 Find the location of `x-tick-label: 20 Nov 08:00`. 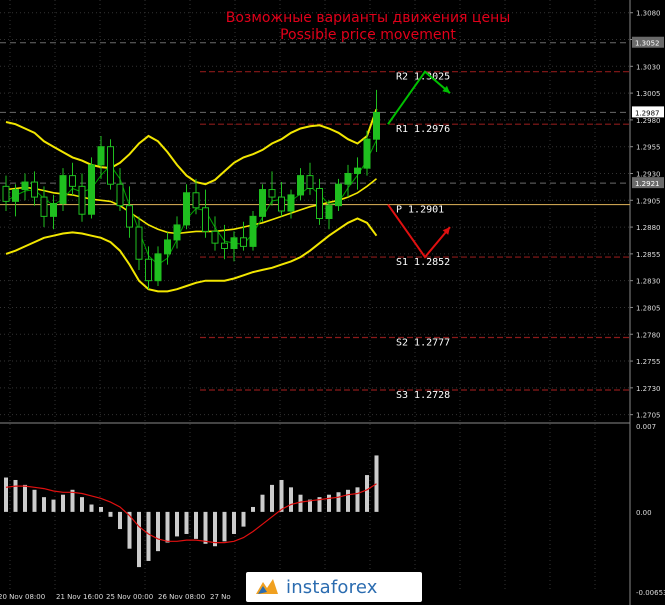

x-tick-label: 20 Nov 08:00 is located at coordinates (22, 597).